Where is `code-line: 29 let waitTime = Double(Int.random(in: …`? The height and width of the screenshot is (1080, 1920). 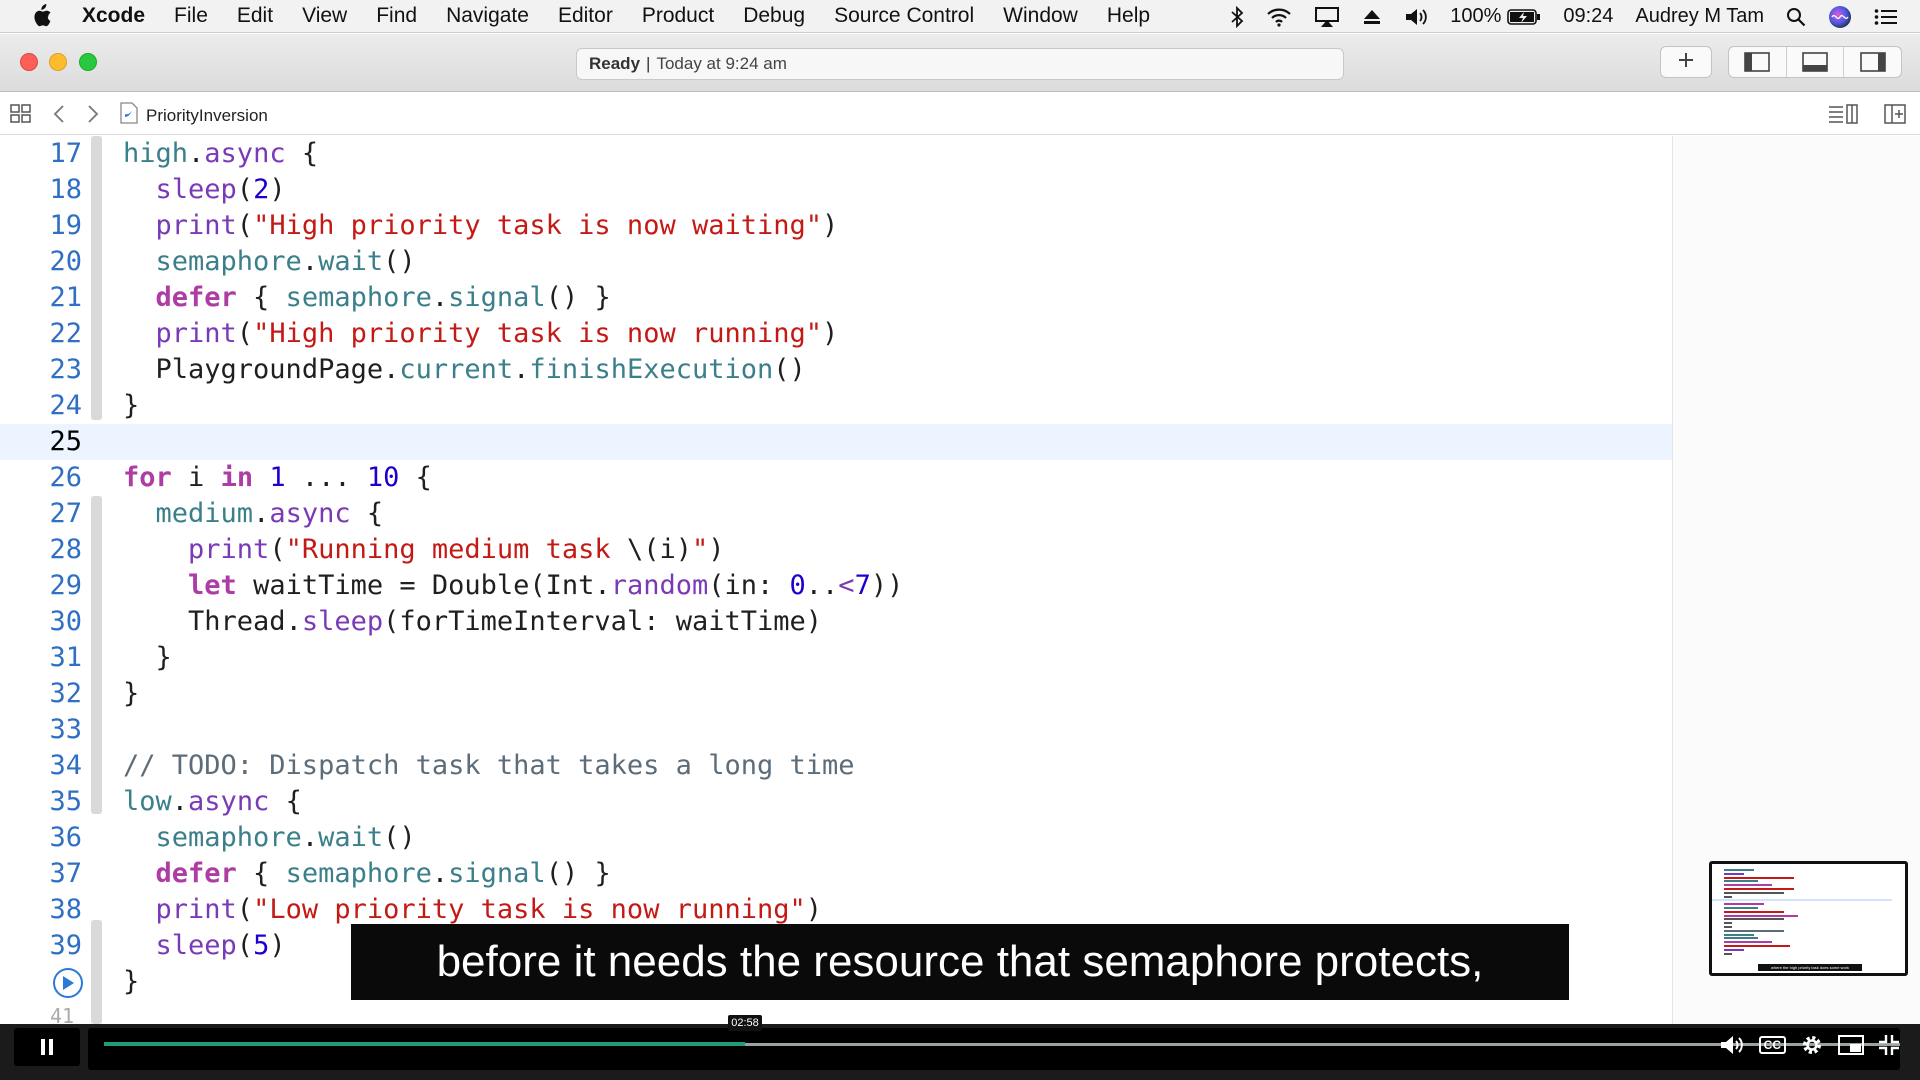 code-line: 29 let waitTime = Double(Int.random(in: … is located at coordinates (836, 586).